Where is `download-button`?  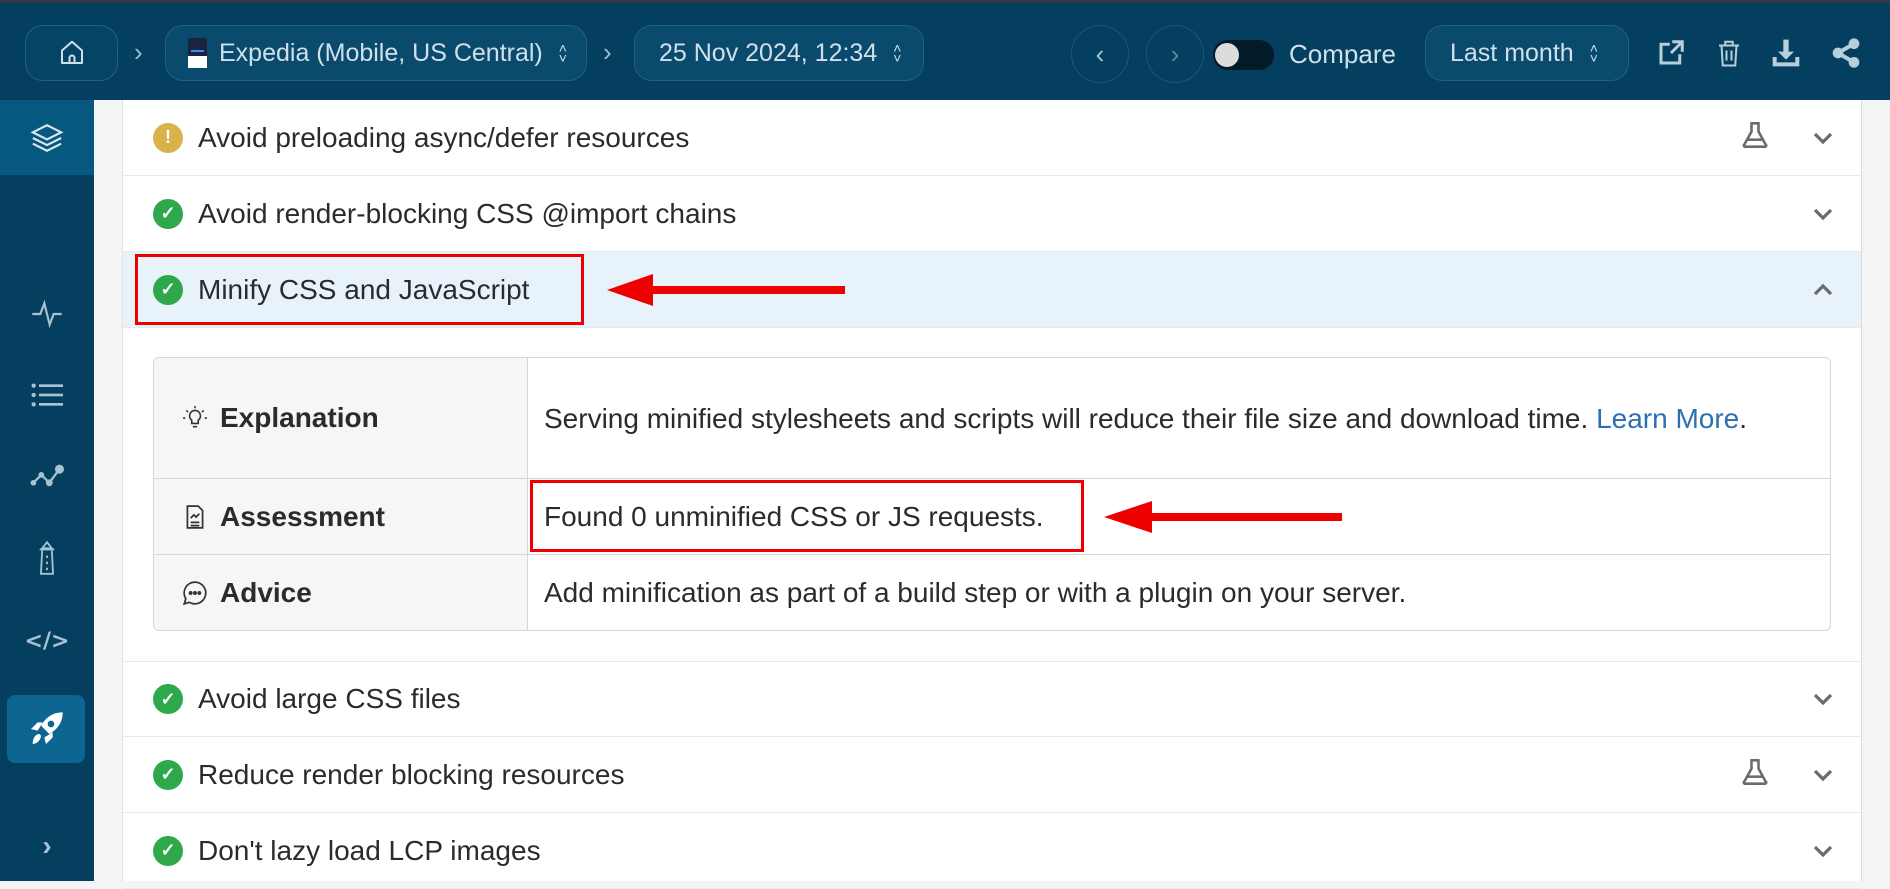
download-button is located at coordinates (1786, 53).